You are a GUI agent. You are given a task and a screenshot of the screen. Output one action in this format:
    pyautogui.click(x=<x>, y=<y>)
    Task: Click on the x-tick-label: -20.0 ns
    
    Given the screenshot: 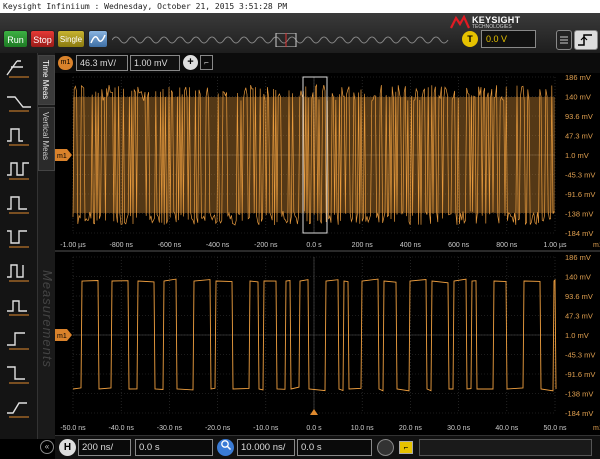 What is the action you would take?
    pyautogui.click(x=218, y=428)
    